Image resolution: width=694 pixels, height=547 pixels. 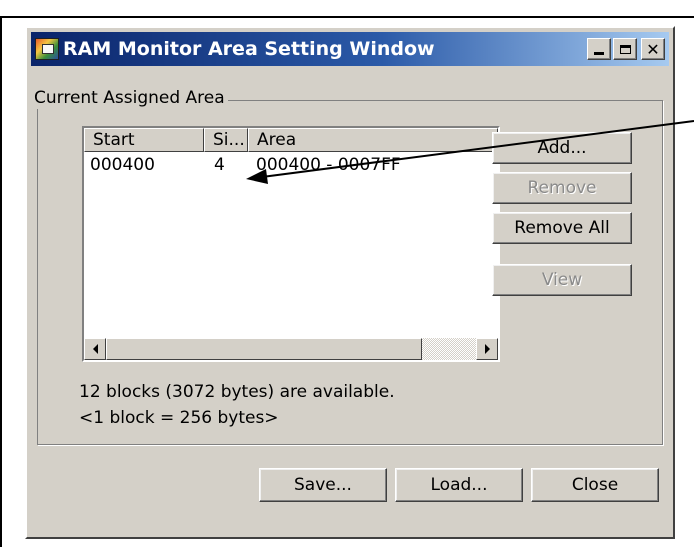 I want to click on frame-border-left, so click(x=1, y=281).